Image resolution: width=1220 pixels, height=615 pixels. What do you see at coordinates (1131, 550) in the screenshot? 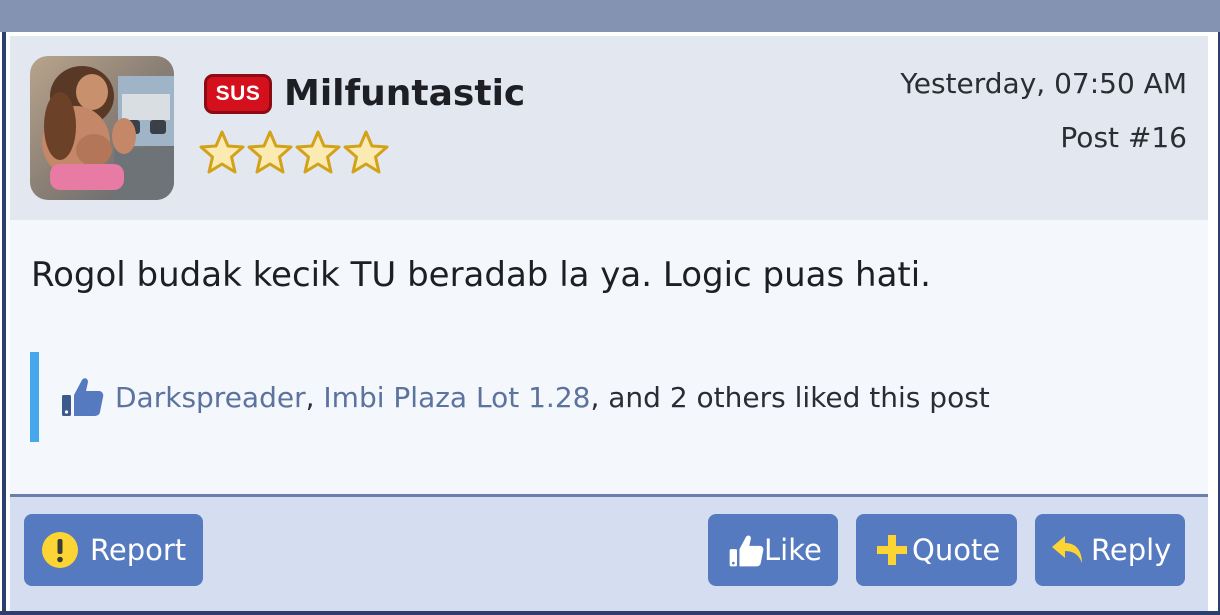
I see `reply-label: Reply` at bounding box center [1131, 550].